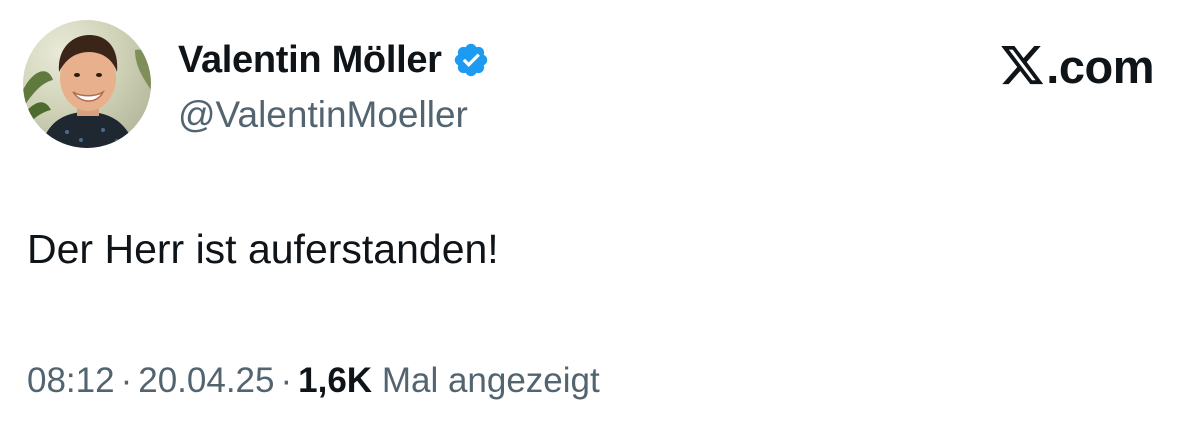 This screenshot has width=1200, height=422. Describe the element at coordinates (87, 91) in the screenshot. I see `profile-photo-icon` at that location.